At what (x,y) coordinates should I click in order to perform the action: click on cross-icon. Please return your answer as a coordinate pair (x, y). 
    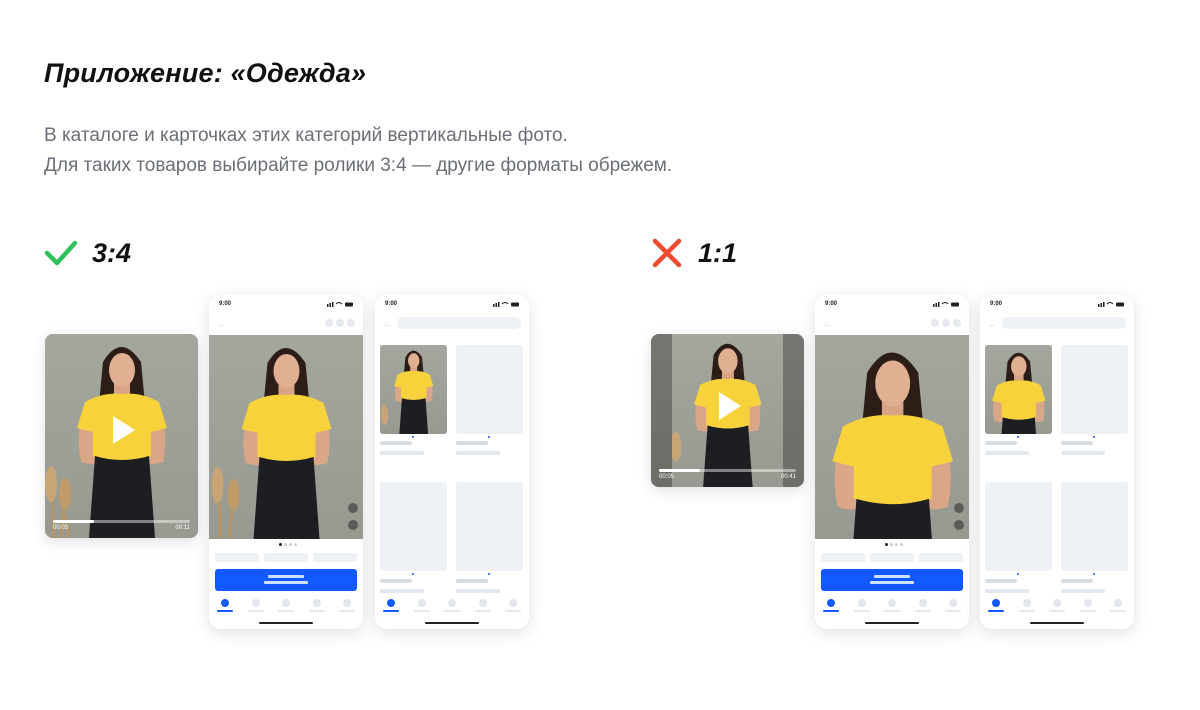
    Looking at the image, I should click on (667, 253).